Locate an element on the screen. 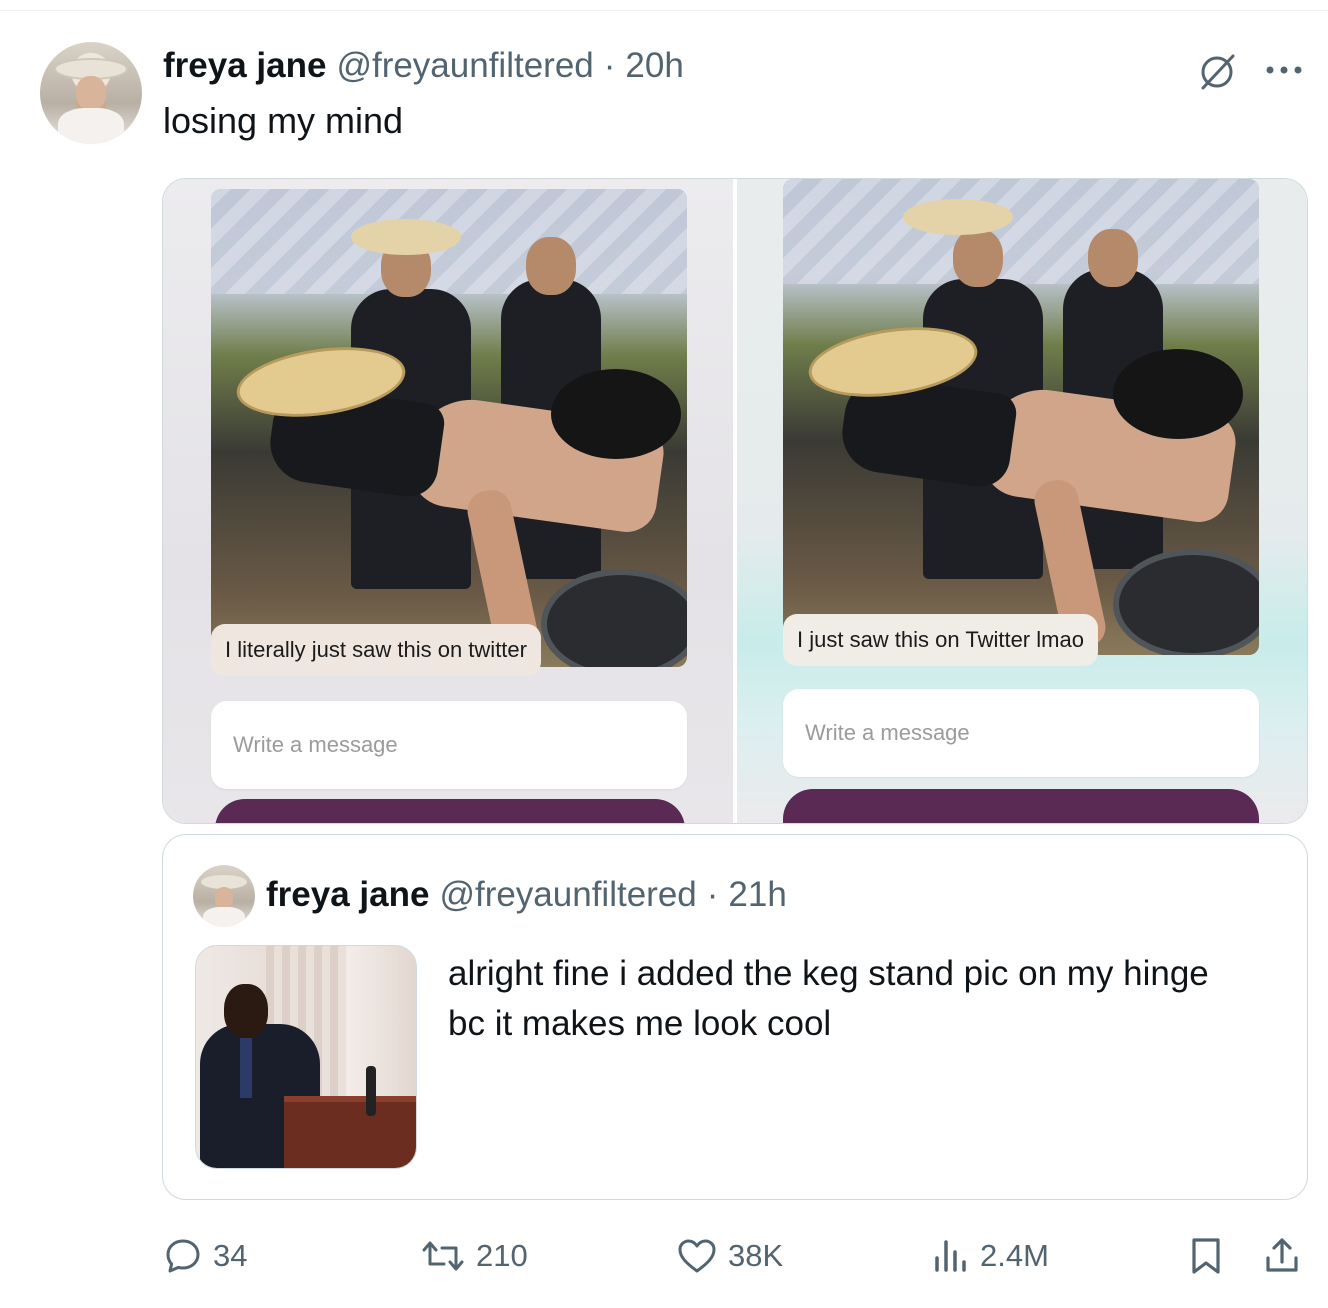 The width and height of the screenshot is (1328, 1308). more-options-icon is located at coordinates (1284, 70).